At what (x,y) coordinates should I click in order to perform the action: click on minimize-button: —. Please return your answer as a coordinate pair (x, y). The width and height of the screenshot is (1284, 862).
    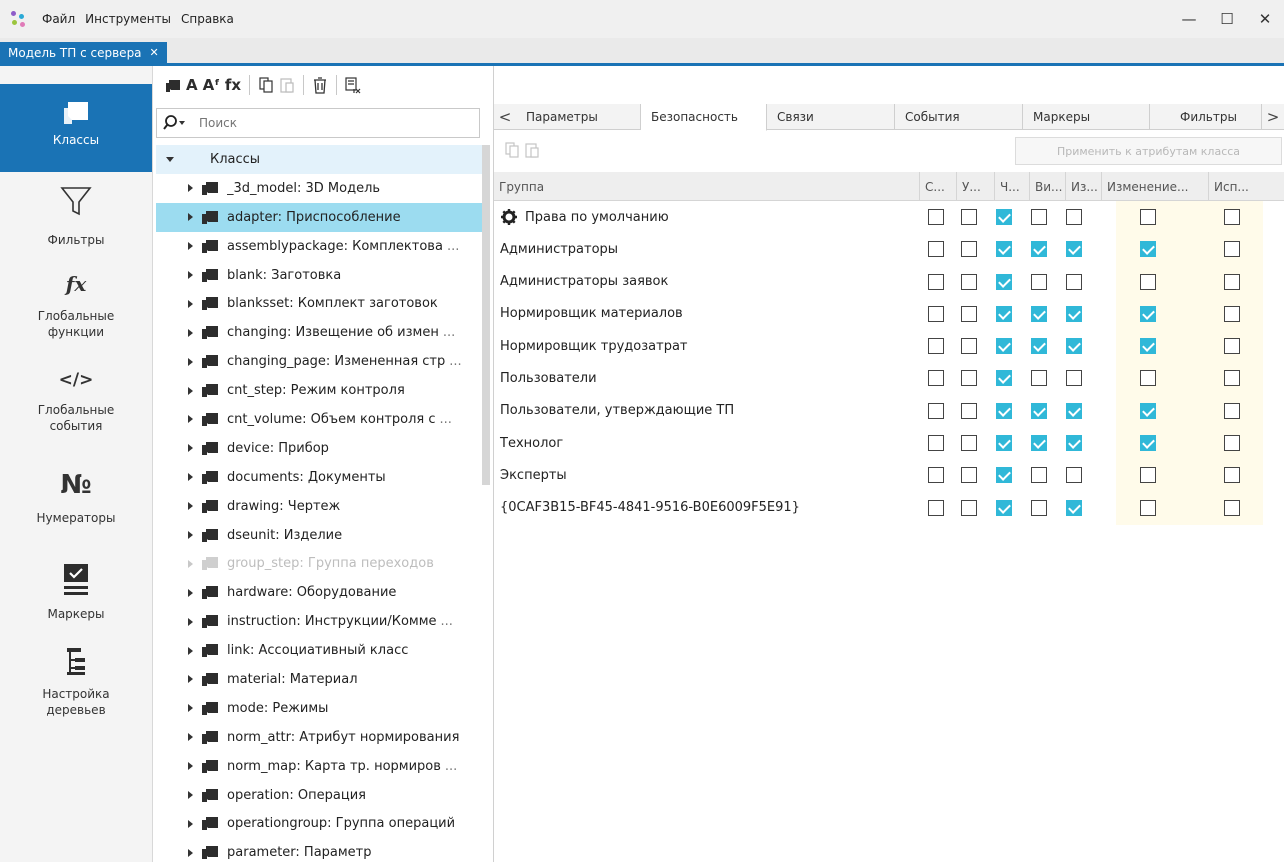
    Looking at the image, I should click on (1189, 19).